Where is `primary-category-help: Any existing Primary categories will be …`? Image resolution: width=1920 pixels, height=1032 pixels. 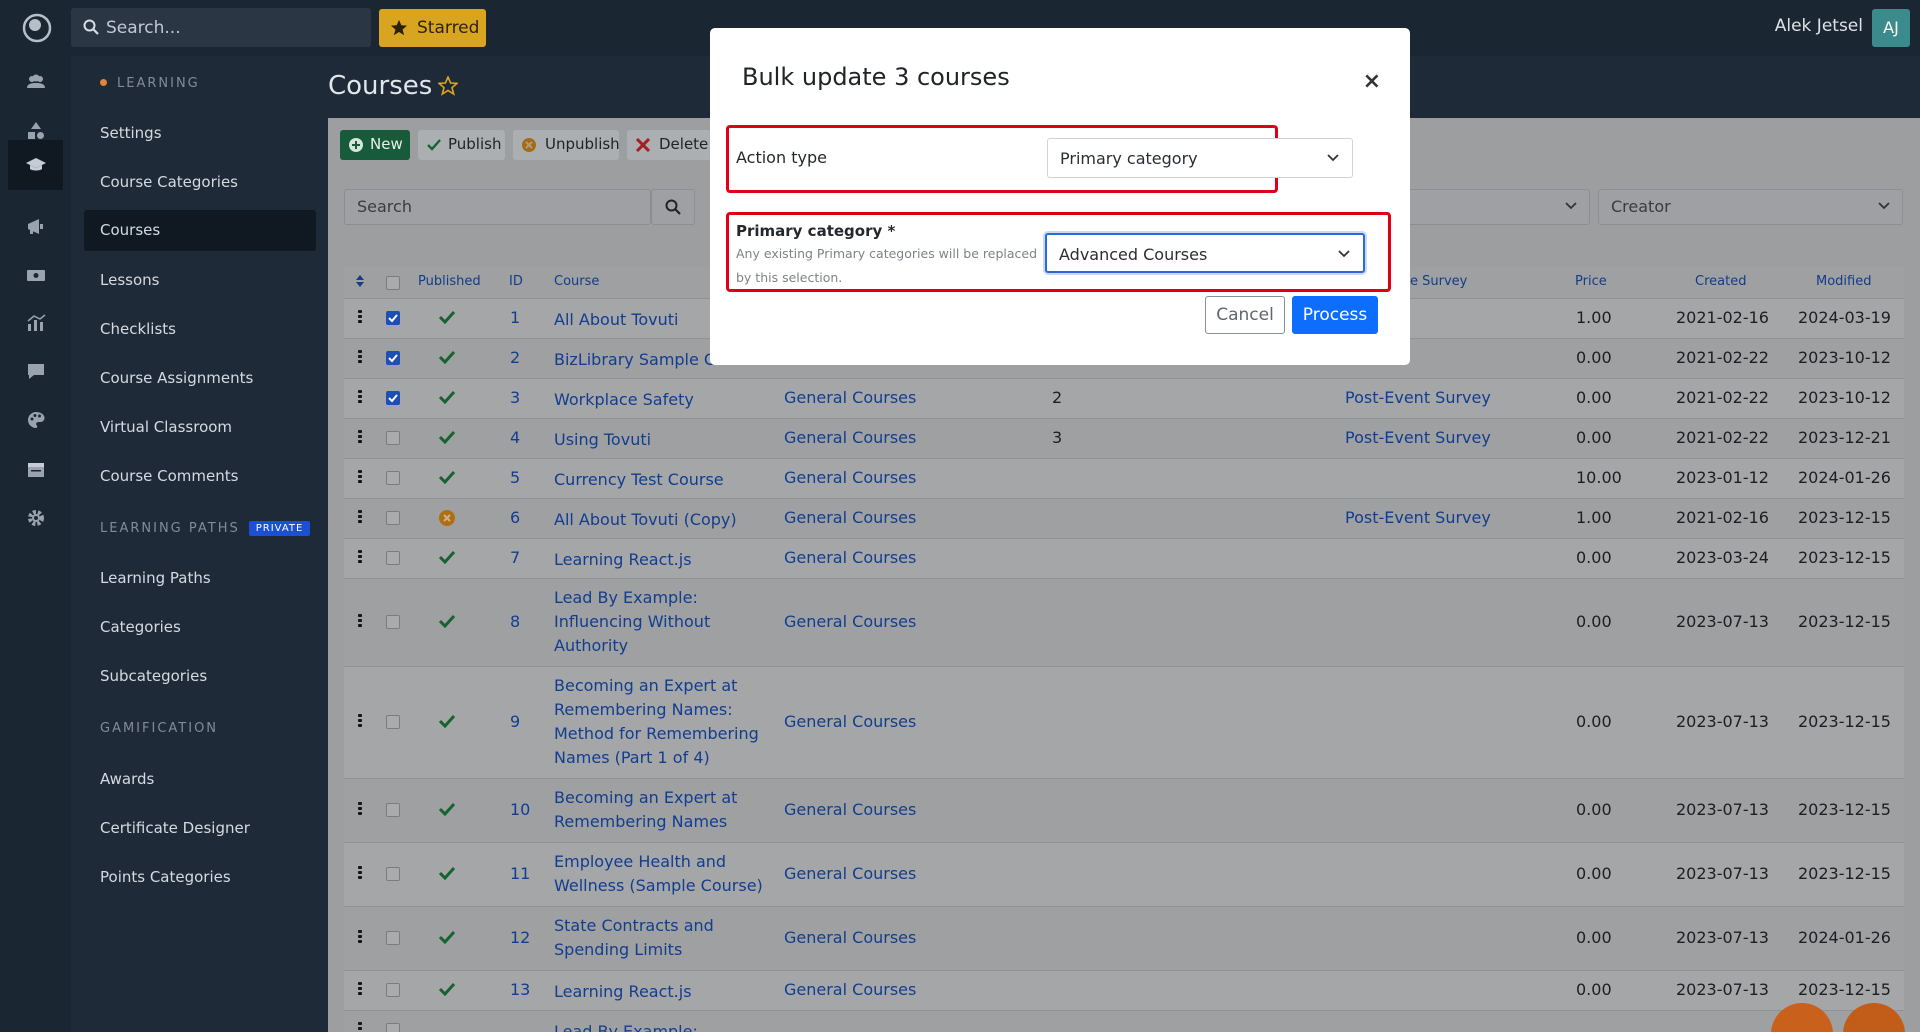 primary-category-help: Any existing Primary categories will be … is located at coordinates (887, 265).